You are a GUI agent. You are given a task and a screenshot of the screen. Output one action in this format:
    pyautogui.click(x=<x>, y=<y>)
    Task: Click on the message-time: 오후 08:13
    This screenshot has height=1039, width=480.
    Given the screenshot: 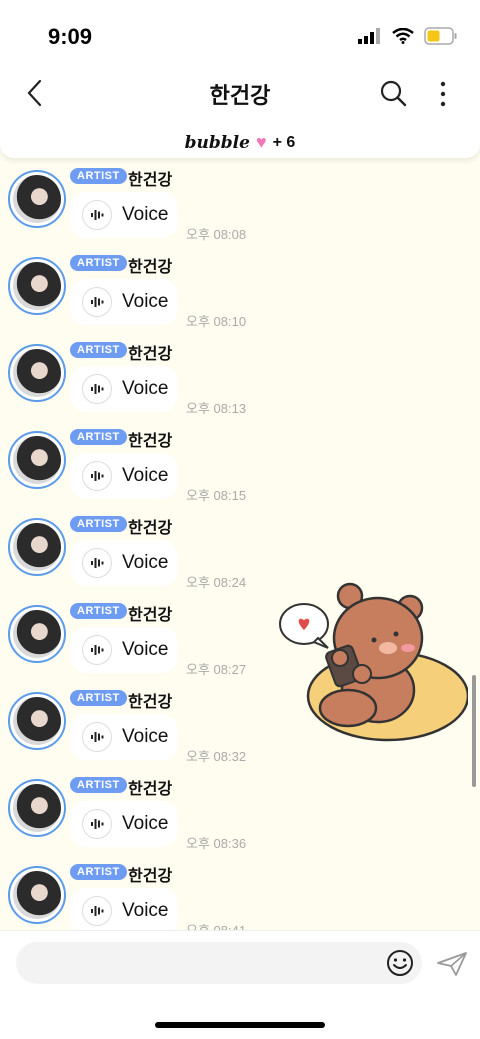 What is the action you would take?
    pyautogui.click(x=216, y=408)
    